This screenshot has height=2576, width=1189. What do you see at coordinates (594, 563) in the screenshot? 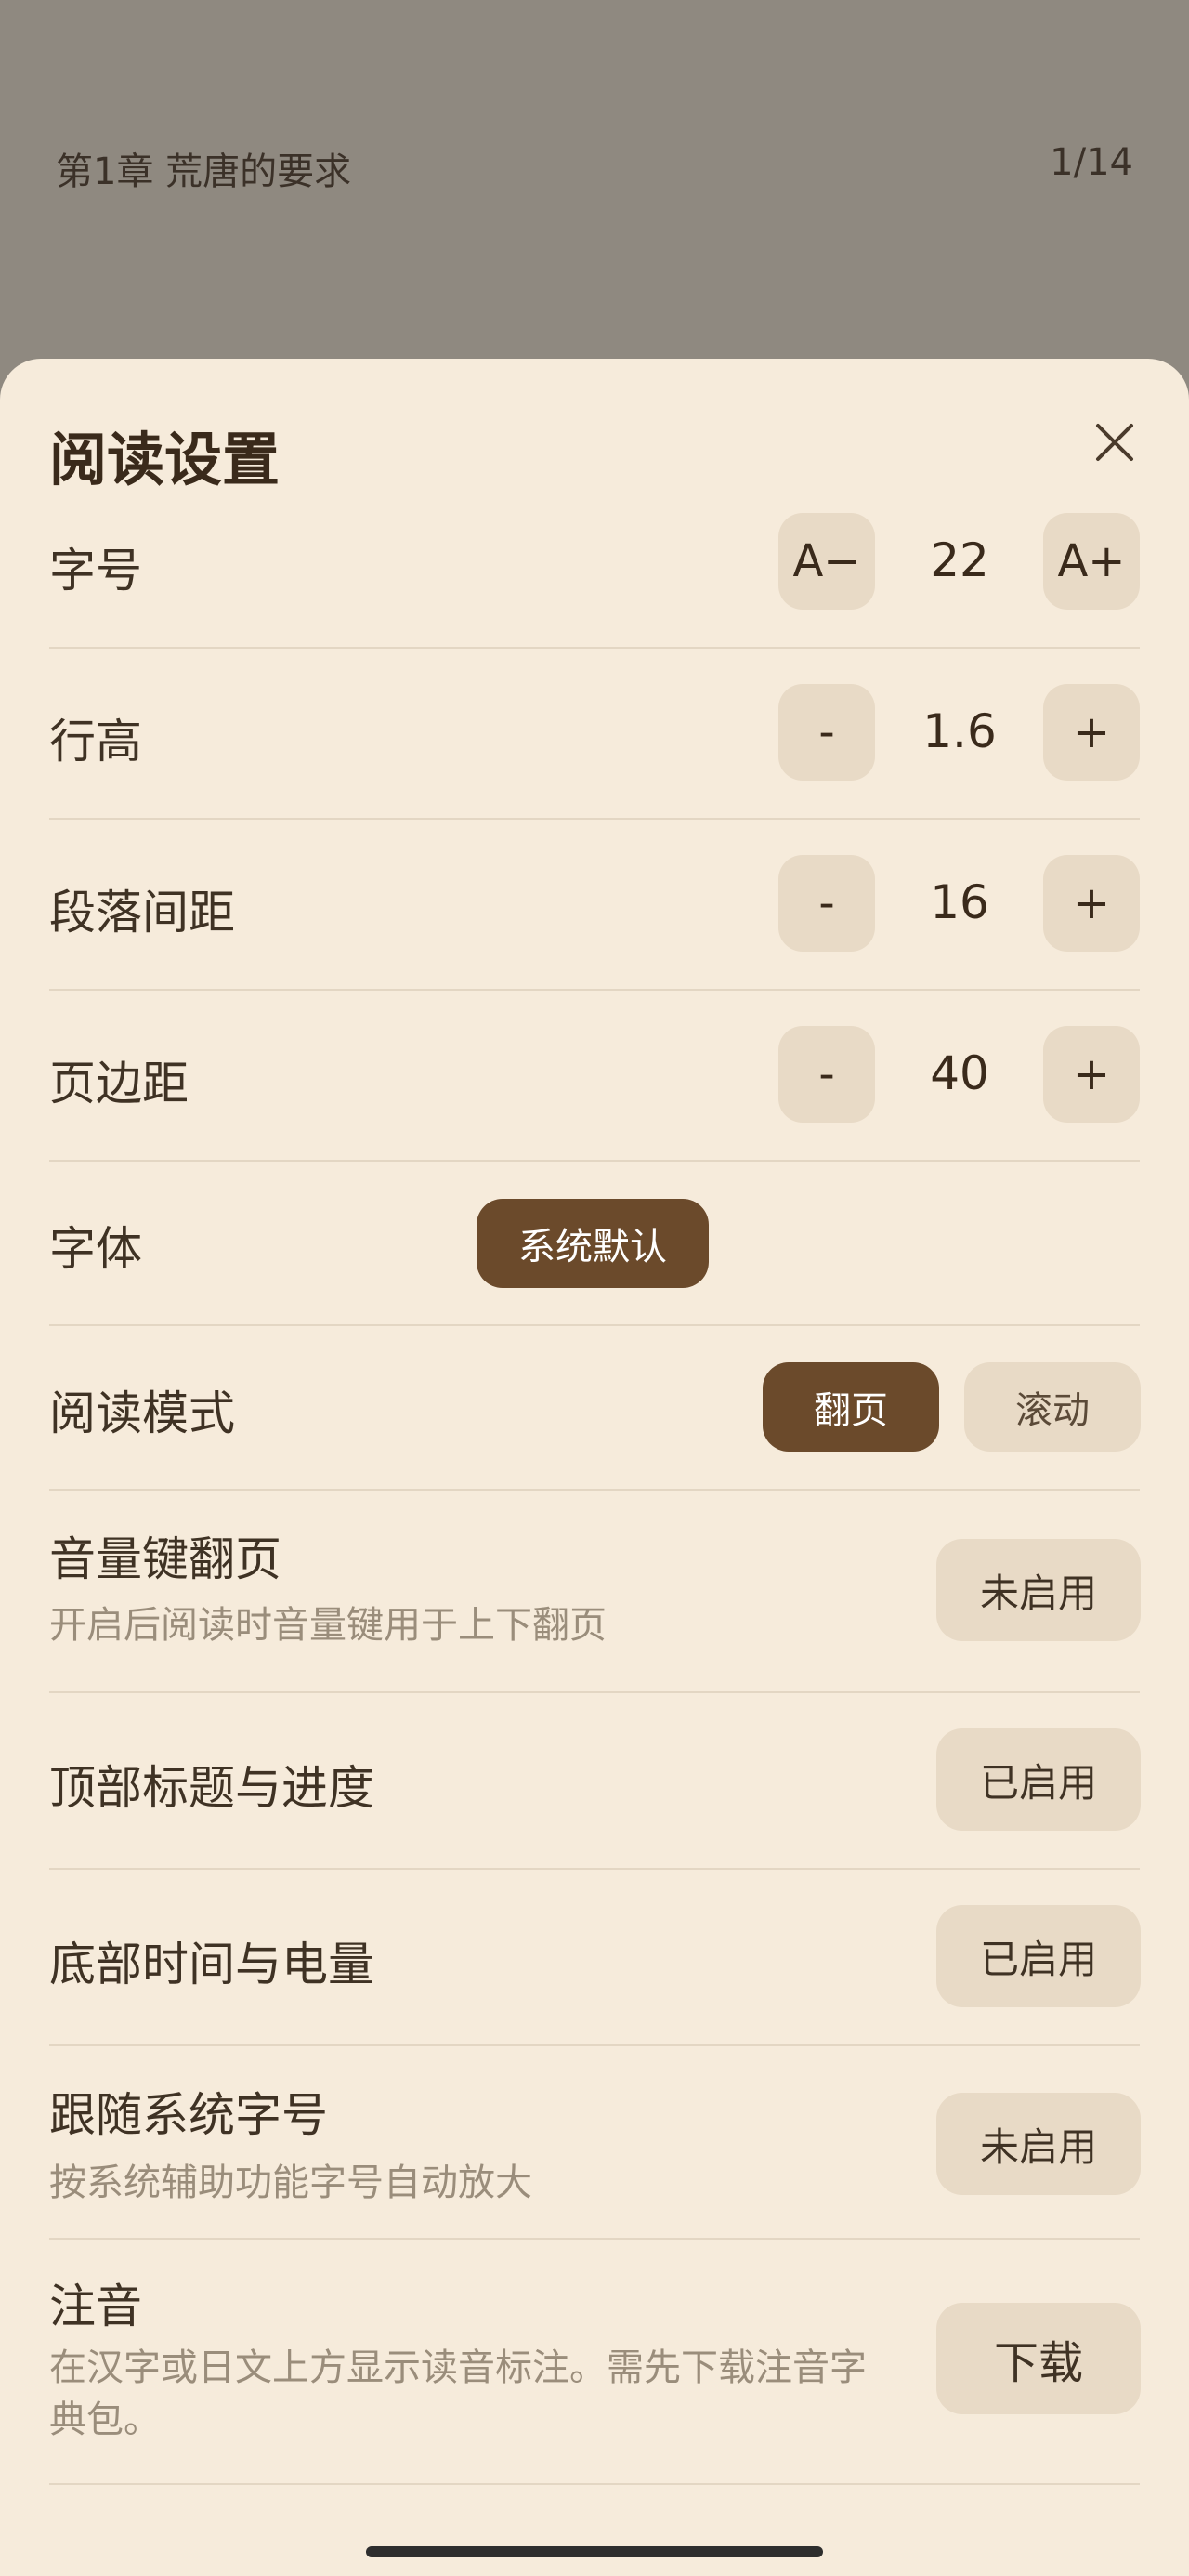
I see `font-size-row: 字号 A− 22 A+` at bounding box center [594, 563].